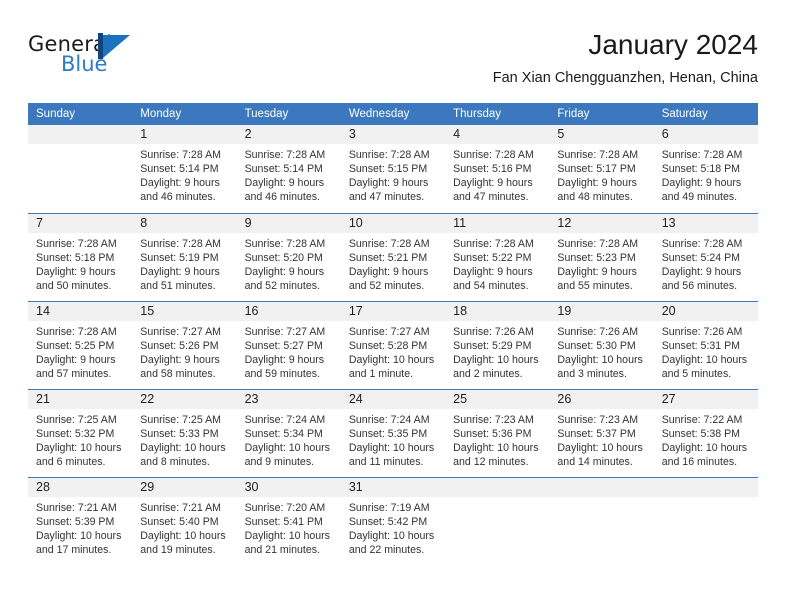  What do you see at coordinates (488, 374) in the screenshot?
I see `daylight-duration-line2: and 2 minutes.` at bounding box center [488, 374].